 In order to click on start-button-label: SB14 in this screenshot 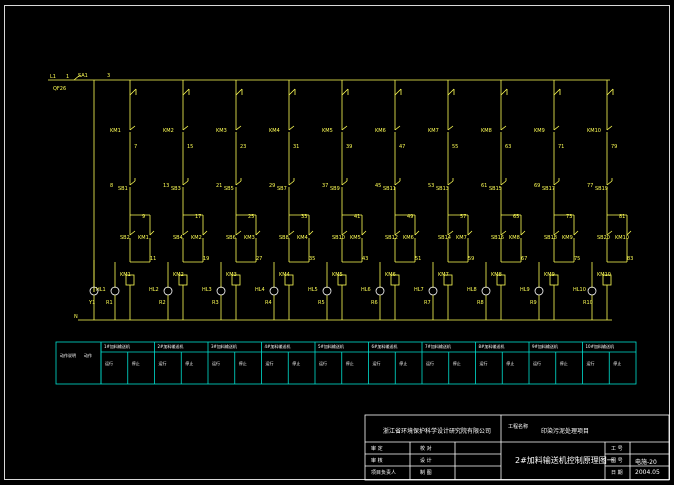, I will do `click(444, 238)`.